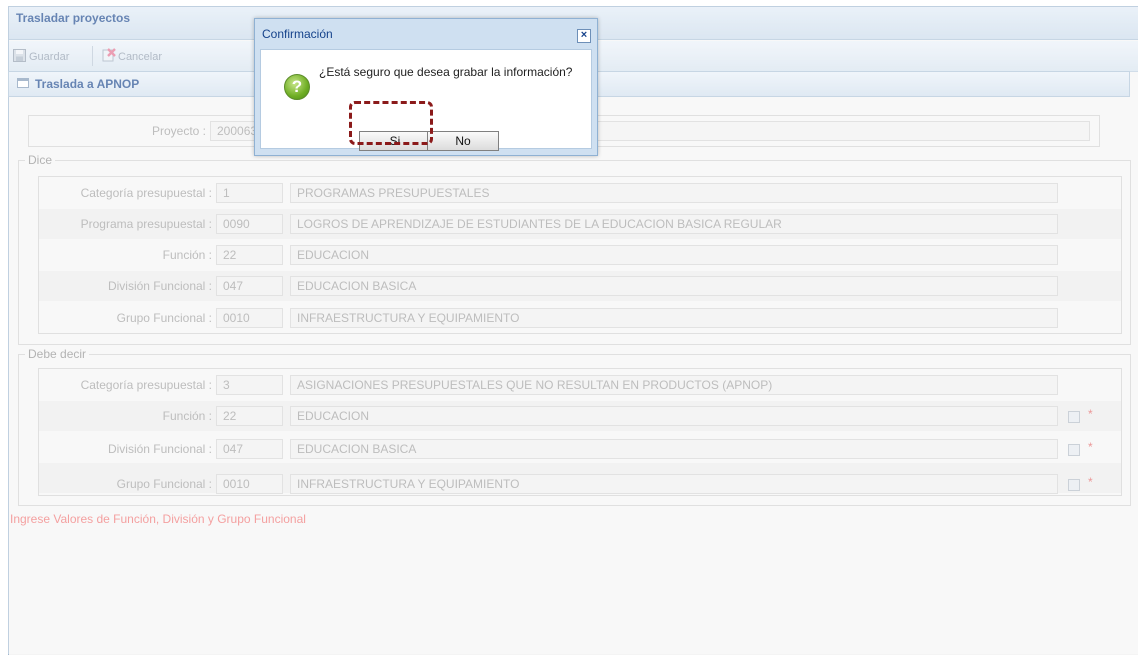 The height and width of the screenshot is (655, 1138). Describe the element at coordinates (391, 123) in the screenshot. I see `yes-button-highlight` at that location.